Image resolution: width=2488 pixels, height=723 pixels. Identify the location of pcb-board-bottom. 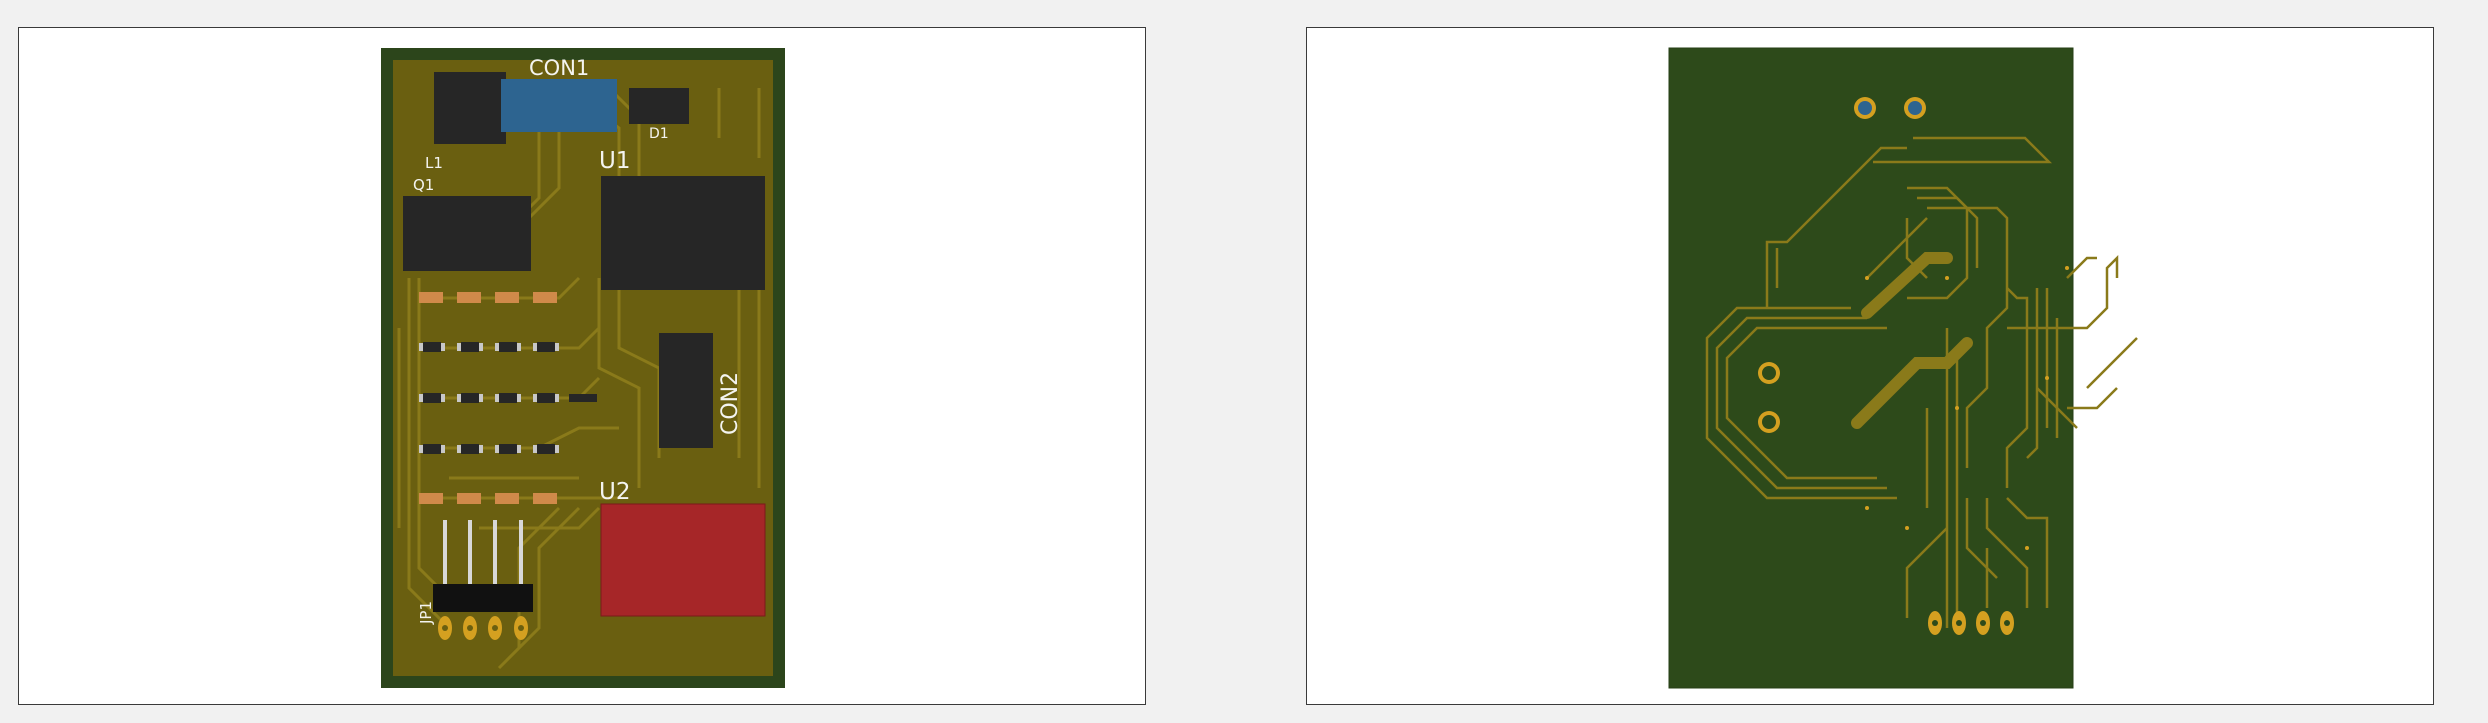
(1871, 368).